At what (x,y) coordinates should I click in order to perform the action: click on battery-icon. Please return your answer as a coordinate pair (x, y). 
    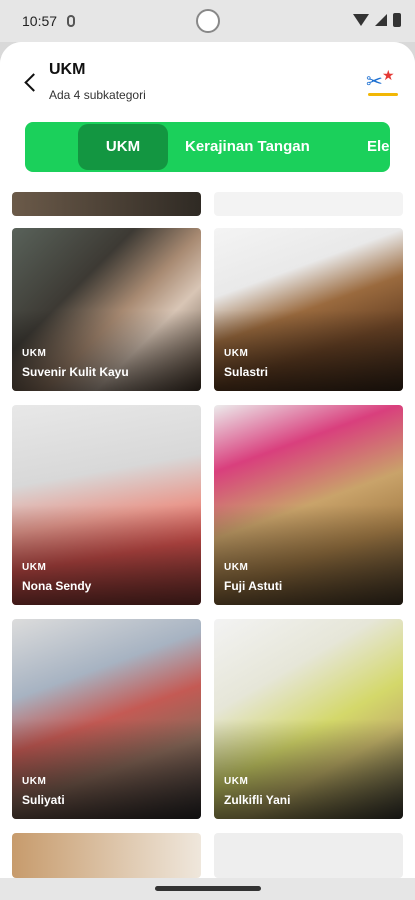
    Looking at the image, I should click on (397, 20).